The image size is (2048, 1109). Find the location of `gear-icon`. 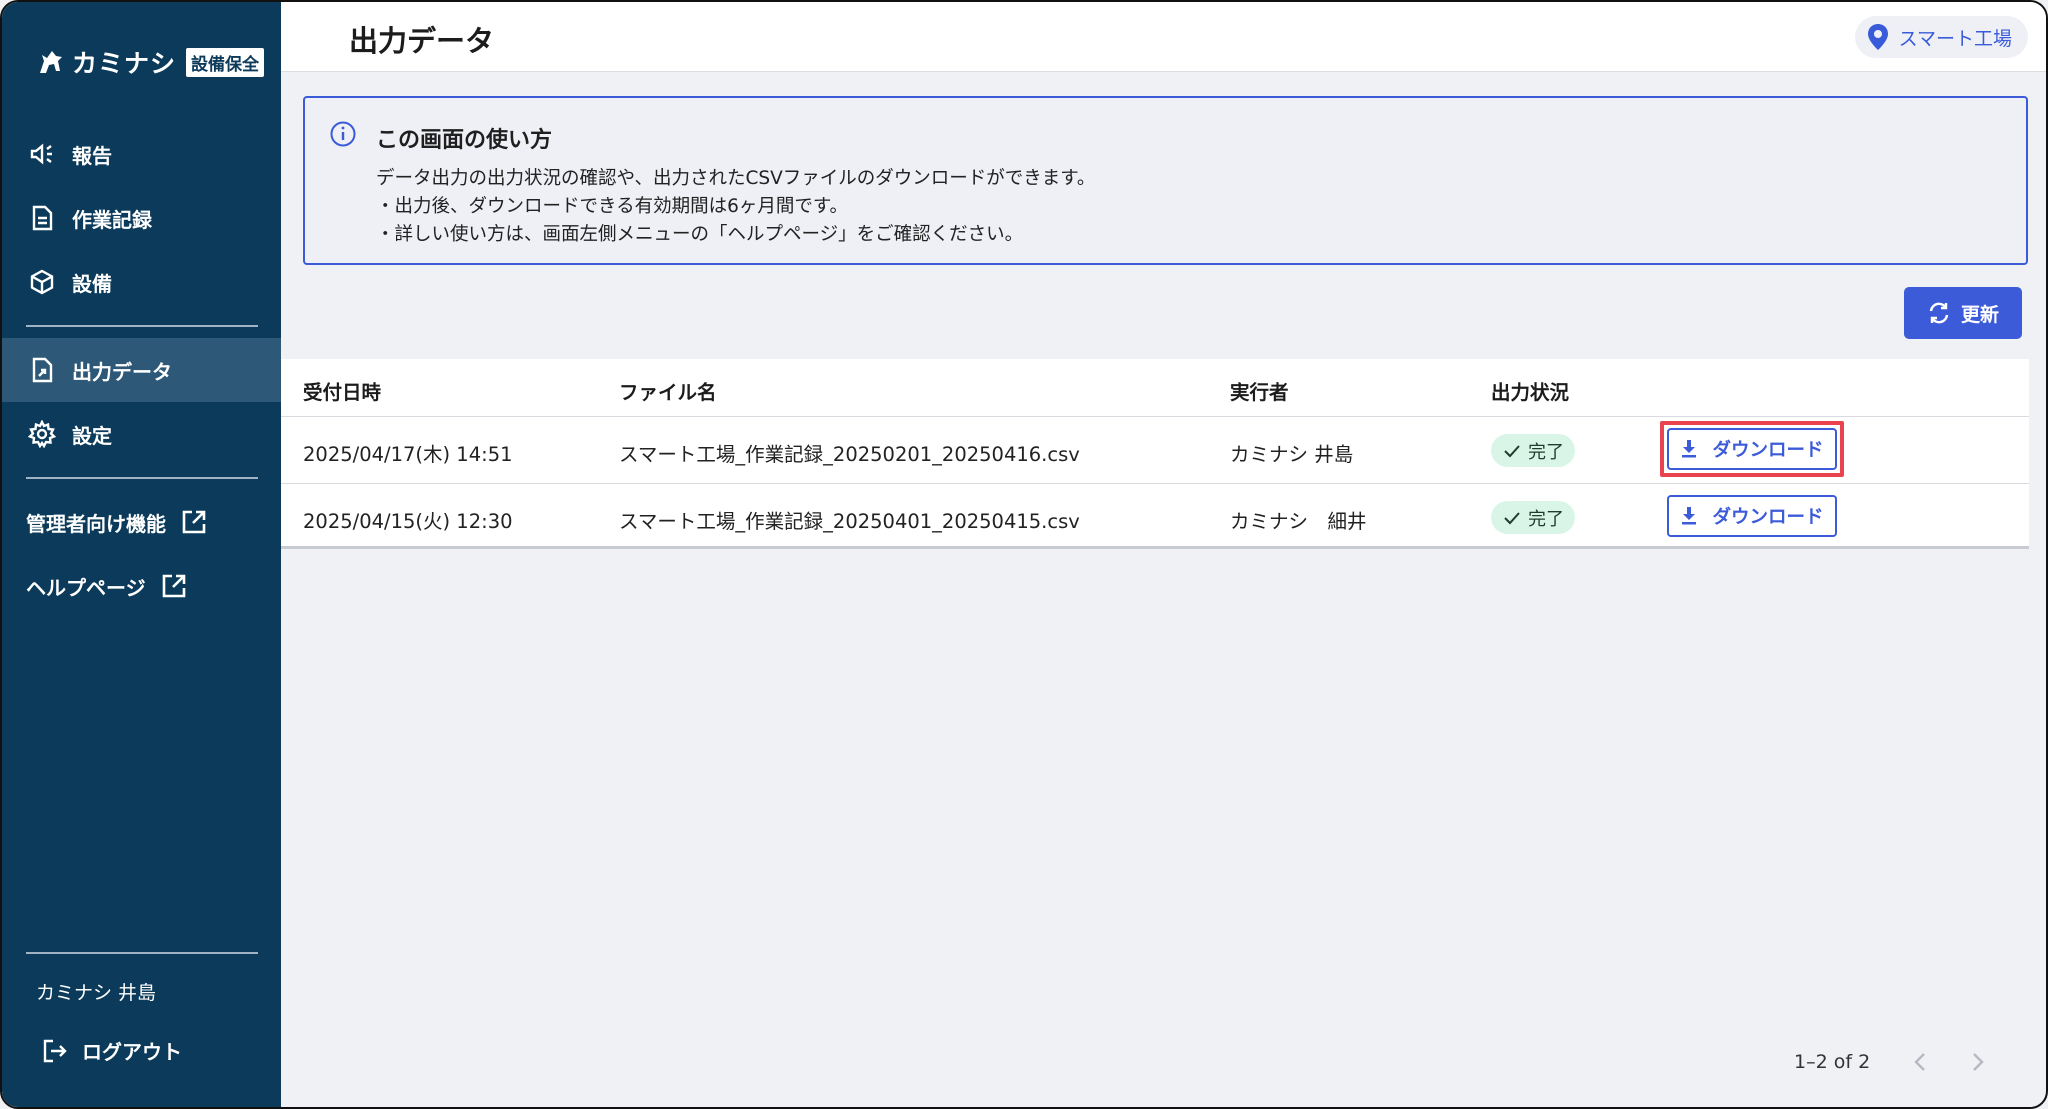

gear-icon is located at coordinates (42, 434).